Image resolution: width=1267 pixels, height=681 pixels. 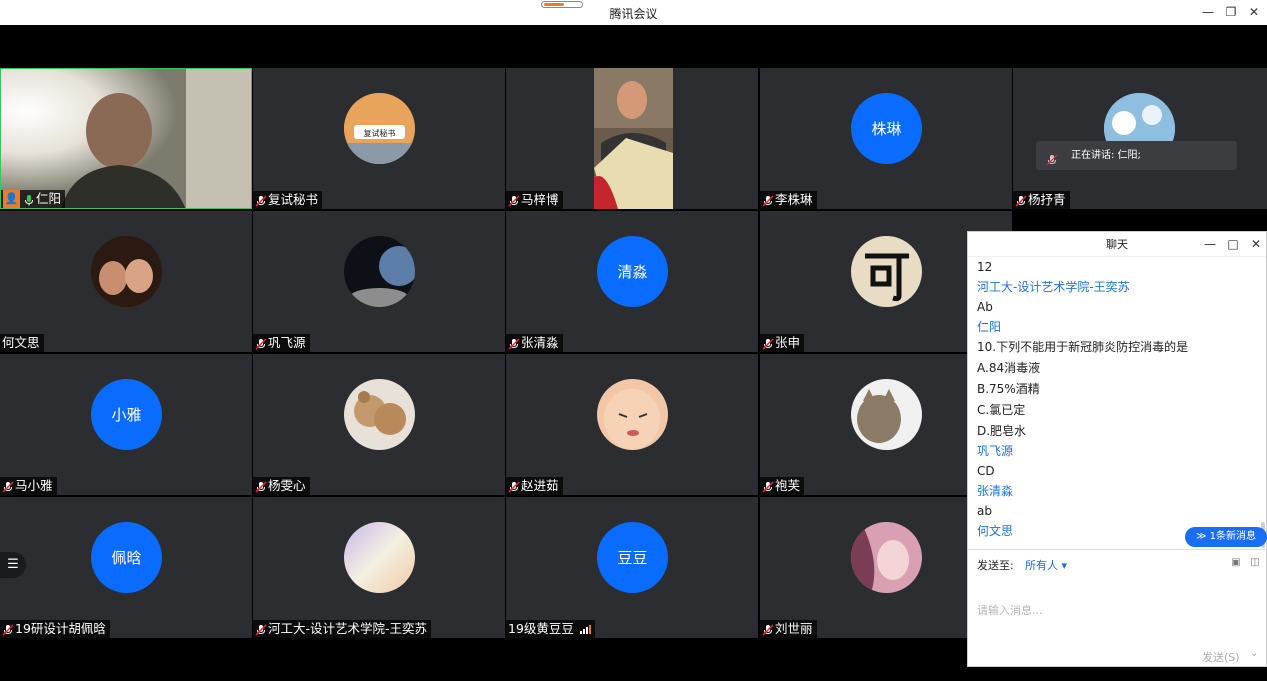 What do you see at coordinates (49, 198) in the screenshot?
I see `participant-name: 仁阳` at bounding box center [49, 198].